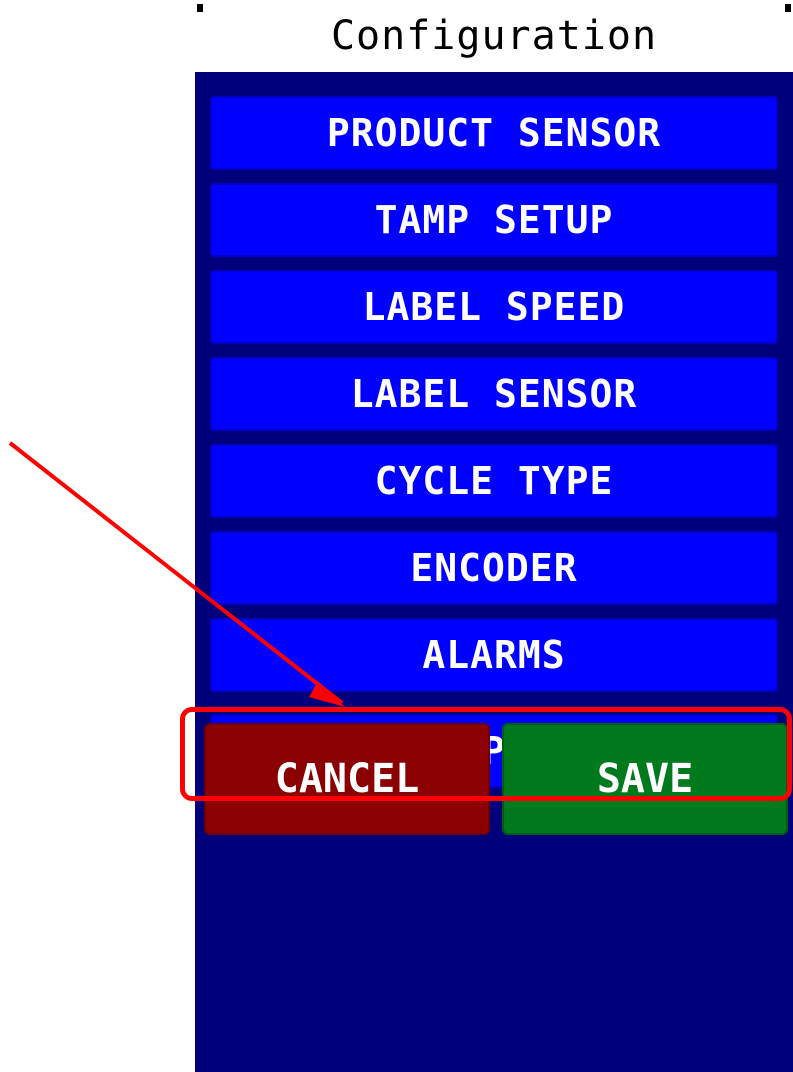 The image size is (793, 1072). What do you see at coordinates (347, 779) in the screenshot?
I see `cancel-button: CANCEL` at bounding box center [347, 779].